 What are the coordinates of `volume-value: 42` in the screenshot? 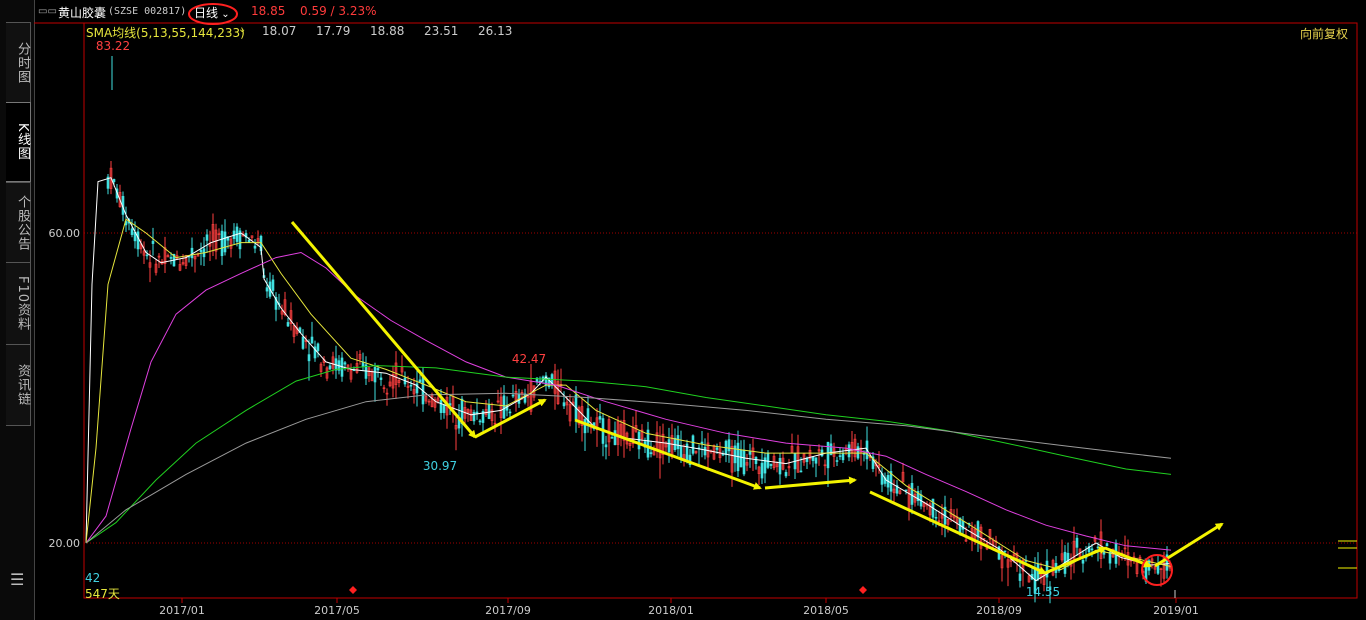 It's located at (93, 578).